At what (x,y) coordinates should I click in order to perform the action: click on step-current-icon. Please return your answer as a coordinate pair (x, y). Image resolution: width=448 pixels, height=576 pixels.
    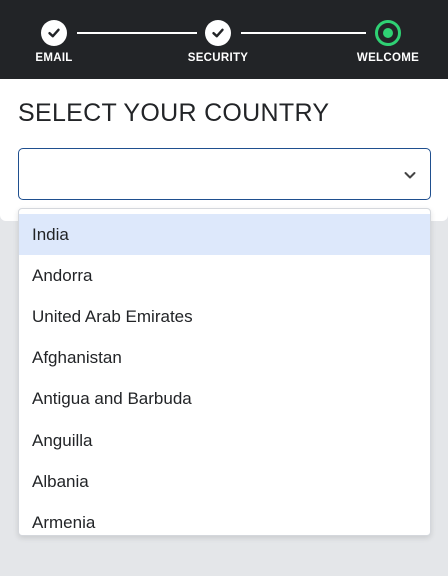
    Looking at the image, I should click on (388, 33).